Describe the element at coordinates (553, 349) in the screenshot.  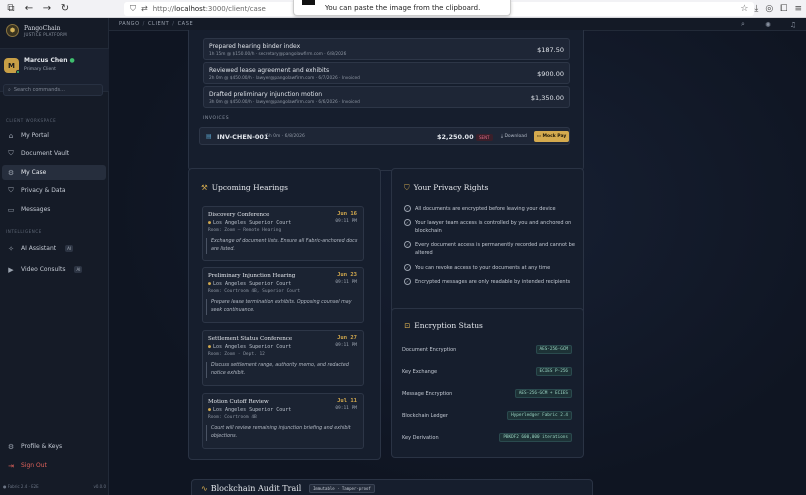
I see `encryption-value-badge: AES-256-GCM` at that location.